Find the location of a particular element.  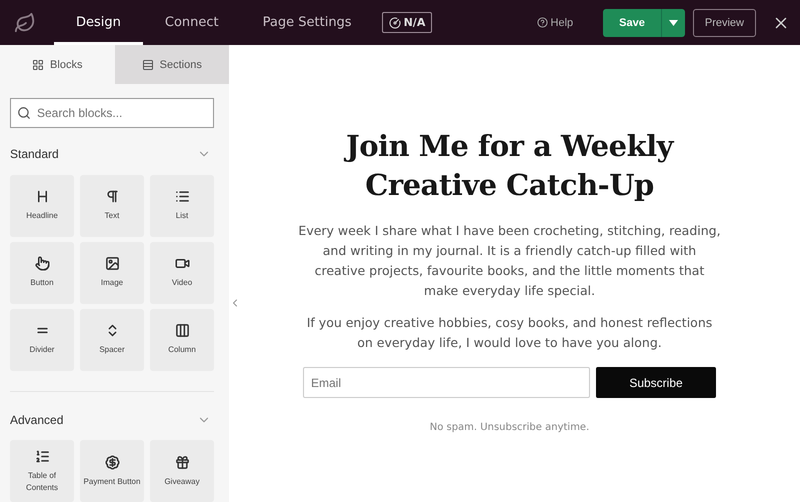

grid-icon is located at coordinates (38, 64).